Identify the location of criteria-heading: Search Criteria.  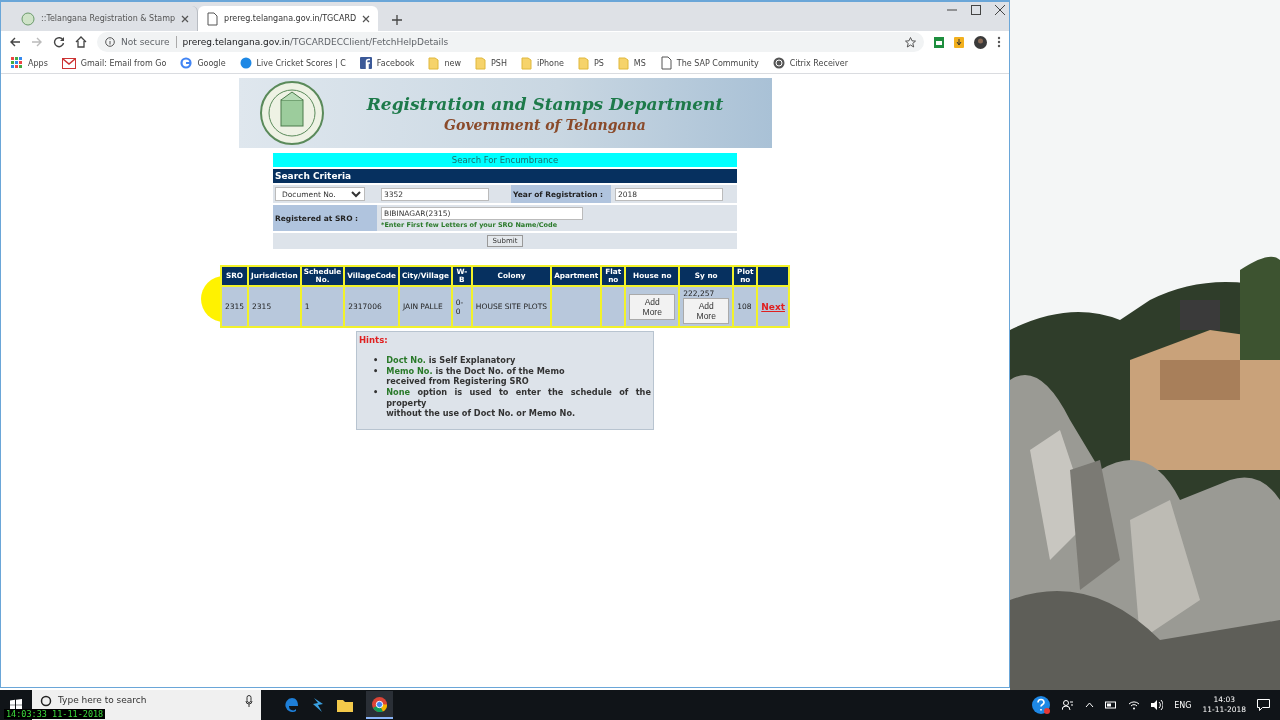
(505, 176).